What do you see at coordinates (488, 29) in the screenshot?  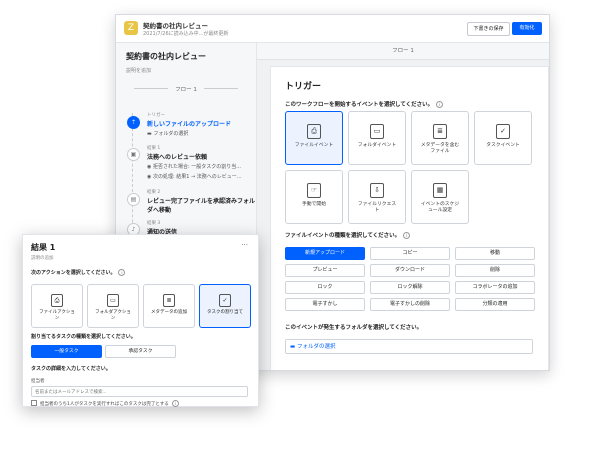 I see `save-draft-button: 下書きの保存` at bounding box center [488, 29].